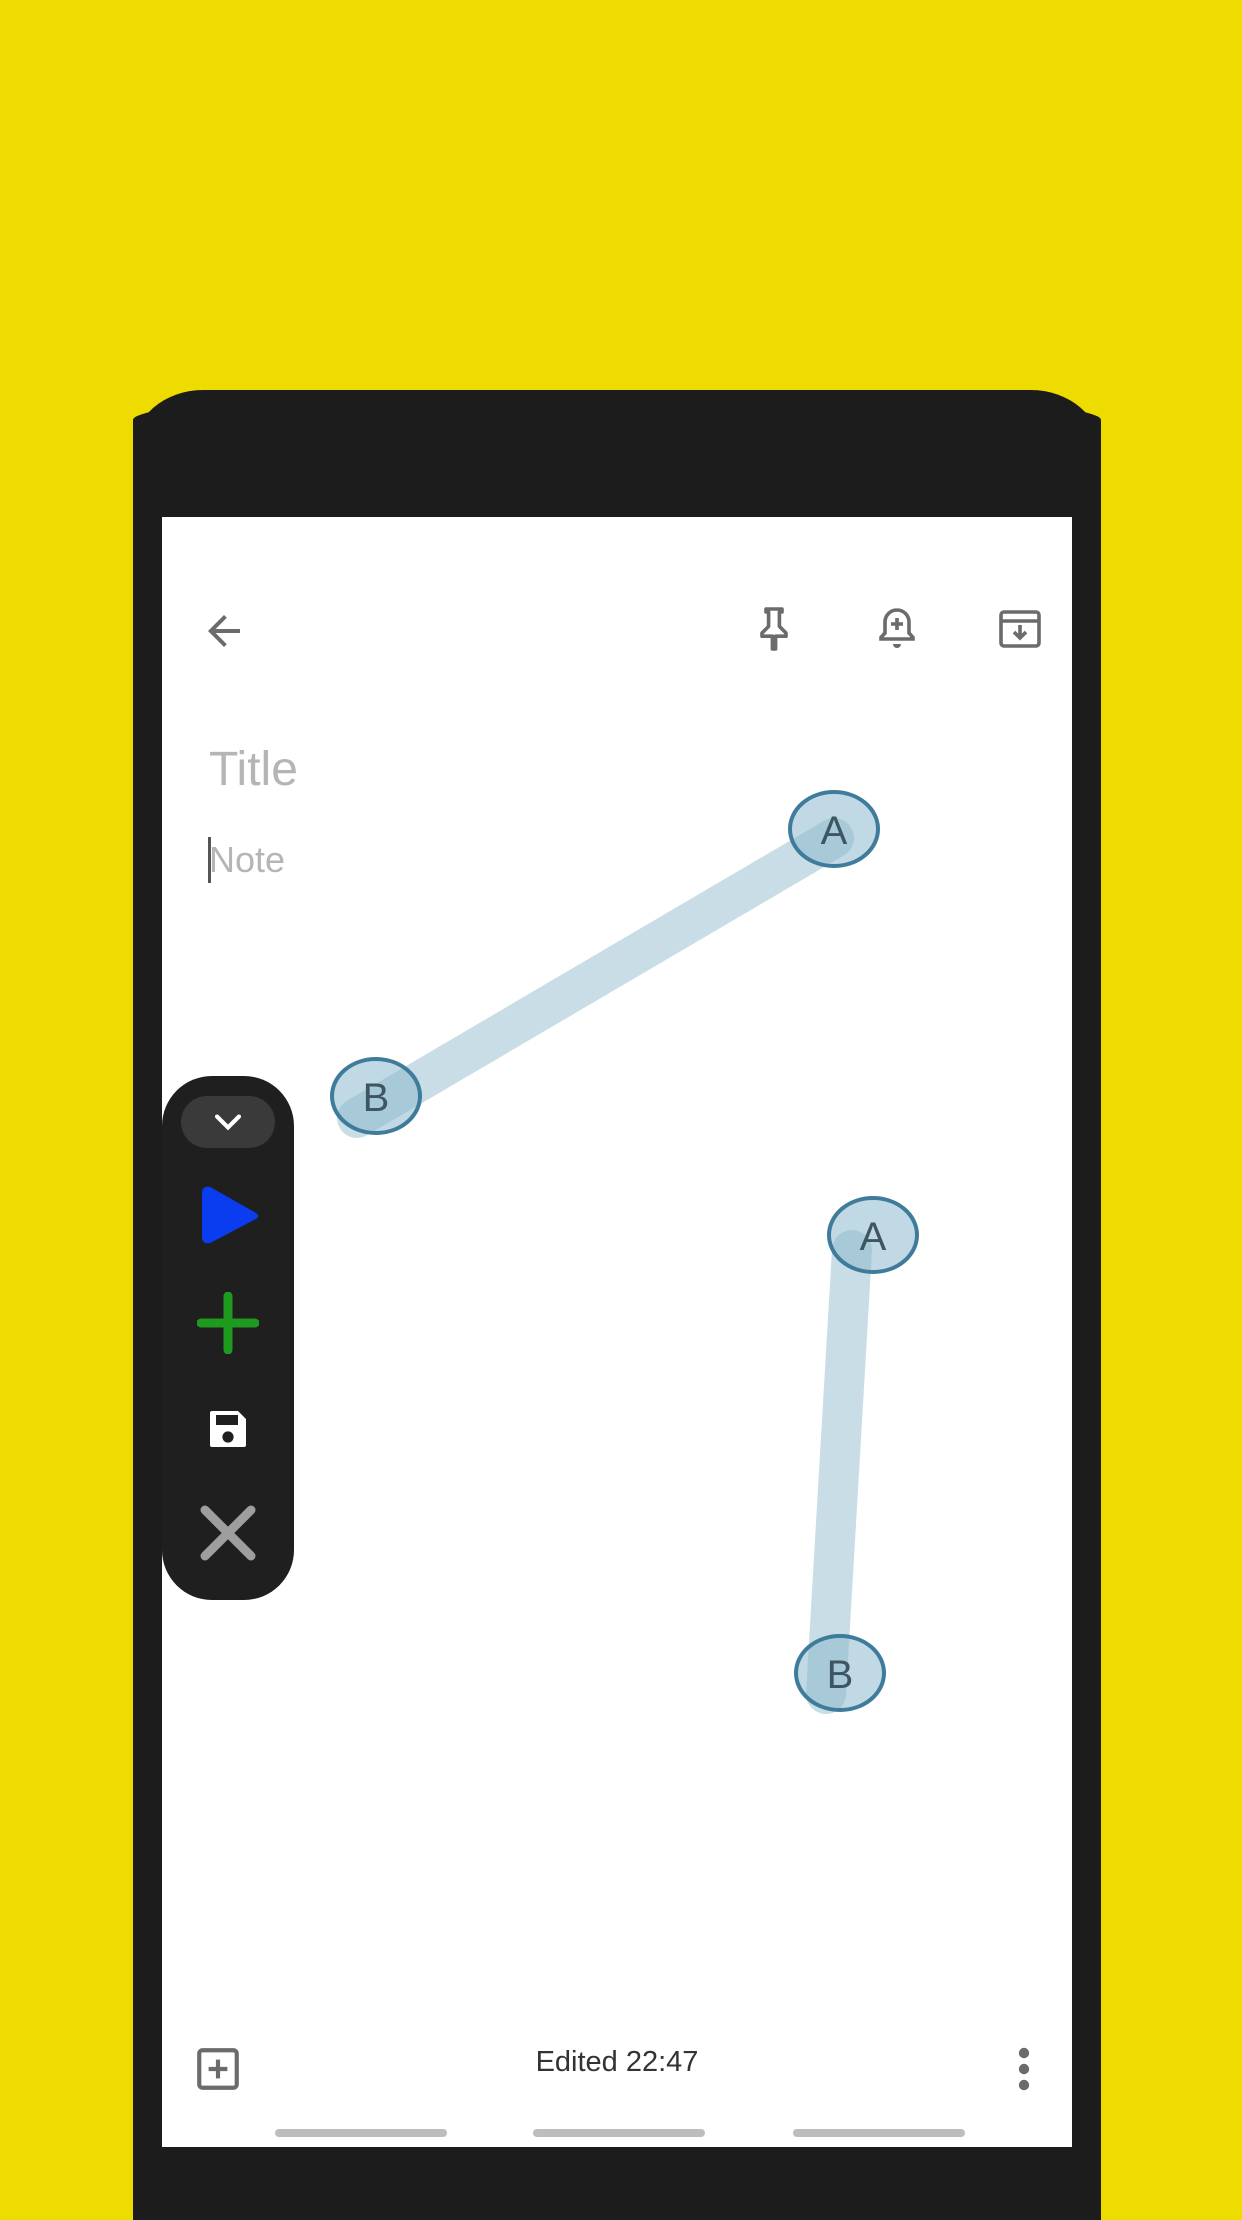  Describe the element at coordinates (595, 978) in the screenshot. I see `gesture-swipe-1-path` at that location.